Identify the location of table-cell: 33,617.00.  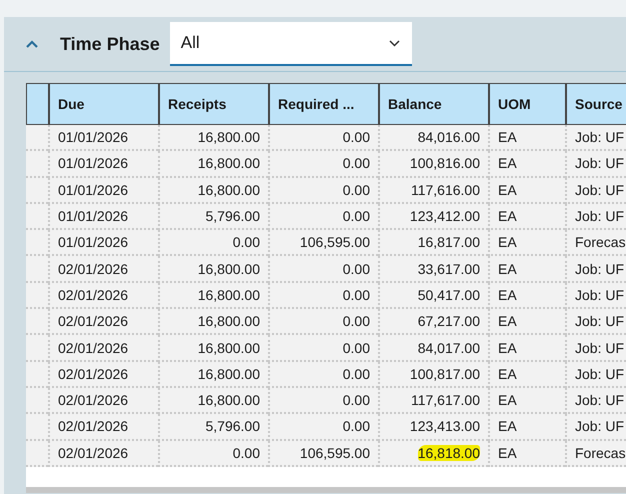
(433, 269).